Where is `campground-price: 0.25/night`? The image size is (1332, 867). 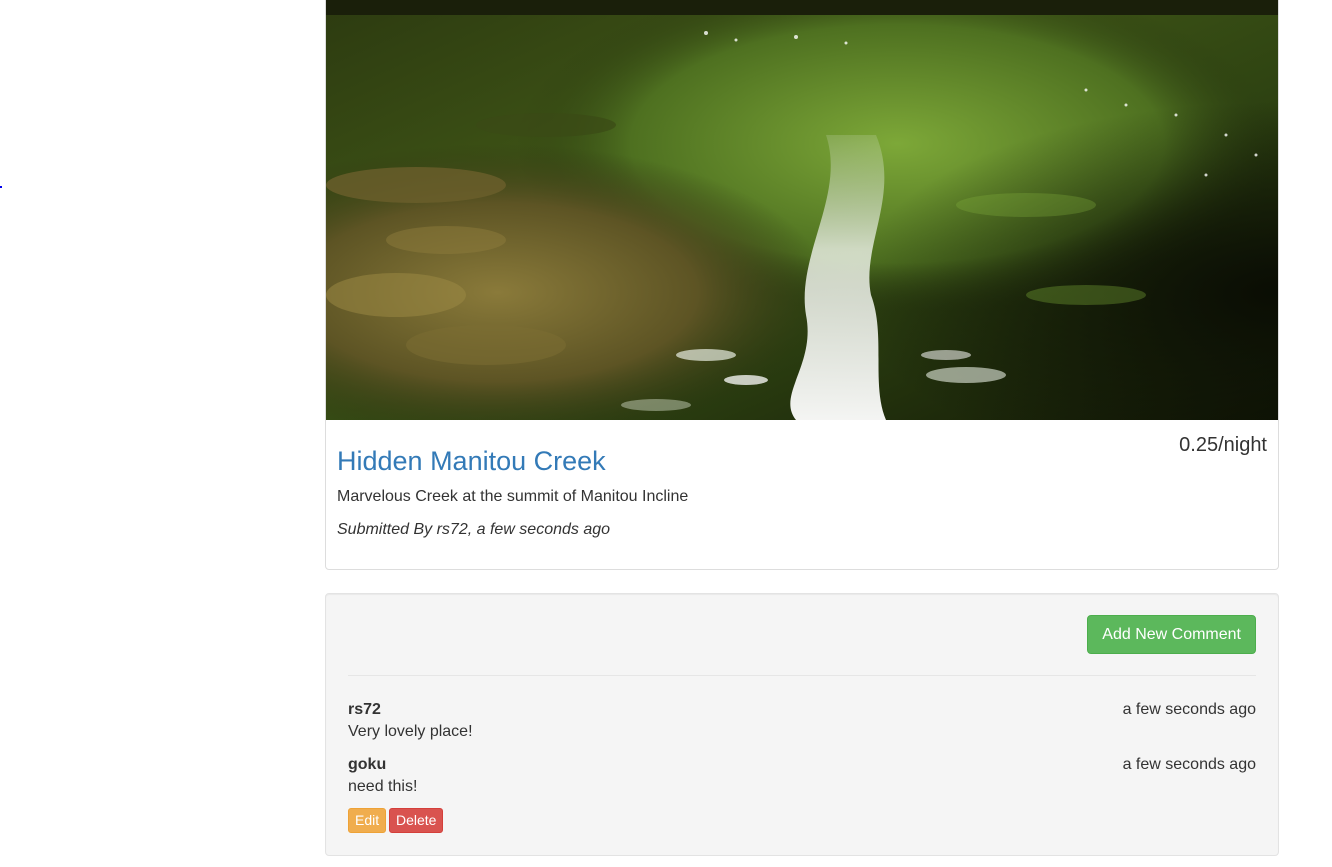
campground-price: 0.25/night is located at coordinates (1223, 445).